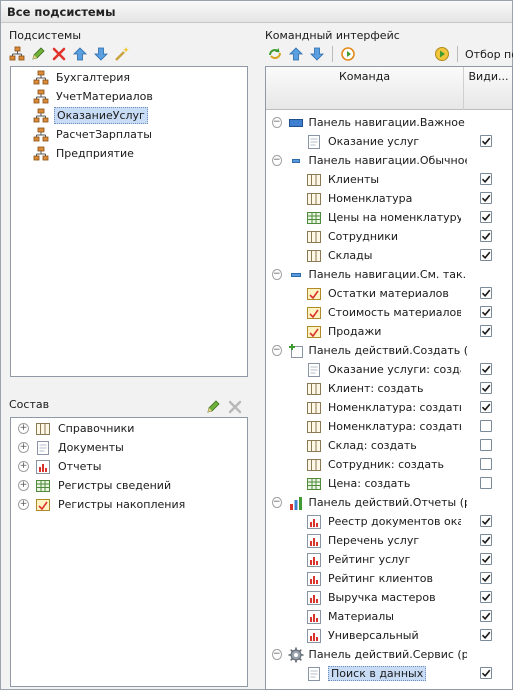  Describe the element at coordinates (389, 635) in the screenshot. I see `command-row: Универсальный` at that location.